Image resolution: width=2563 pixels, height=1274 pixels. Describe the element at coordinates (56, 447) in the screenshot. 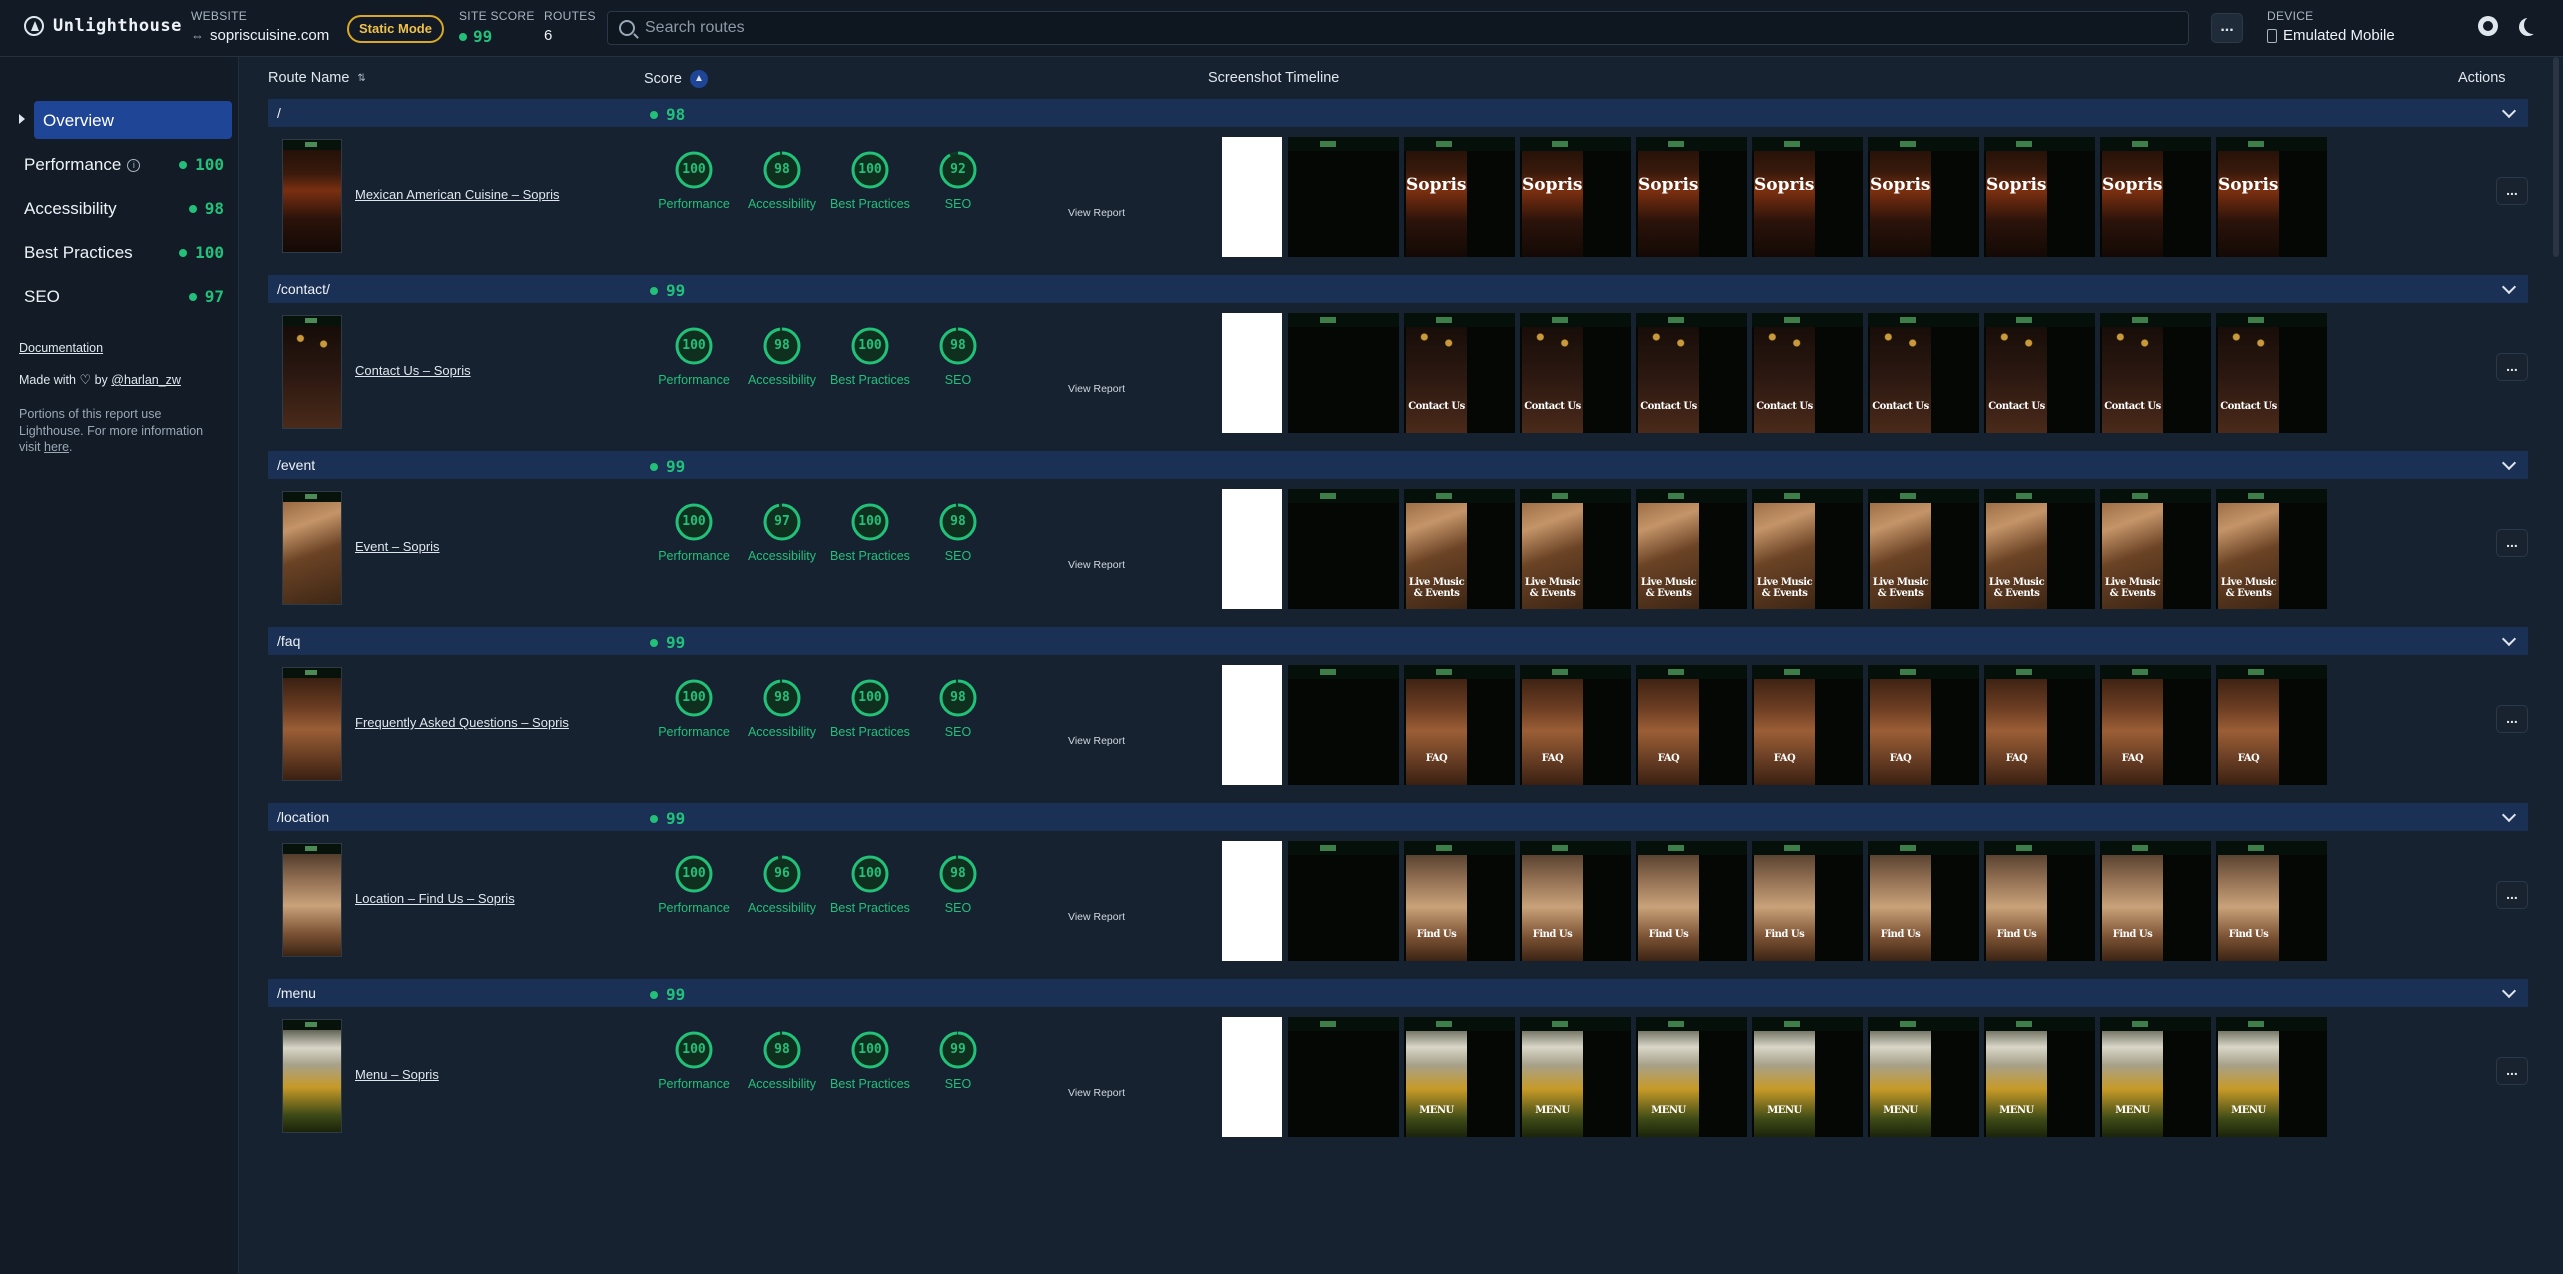

I see `here-link: here` at that location.